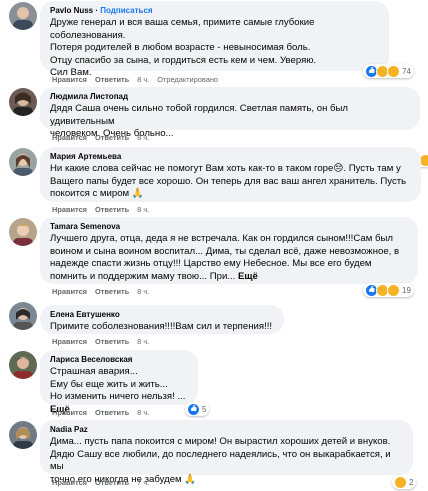 Image resolution: width=428 pixels, height=491 pixels. I want to click on like-reaction-icon, so click(193, 409).